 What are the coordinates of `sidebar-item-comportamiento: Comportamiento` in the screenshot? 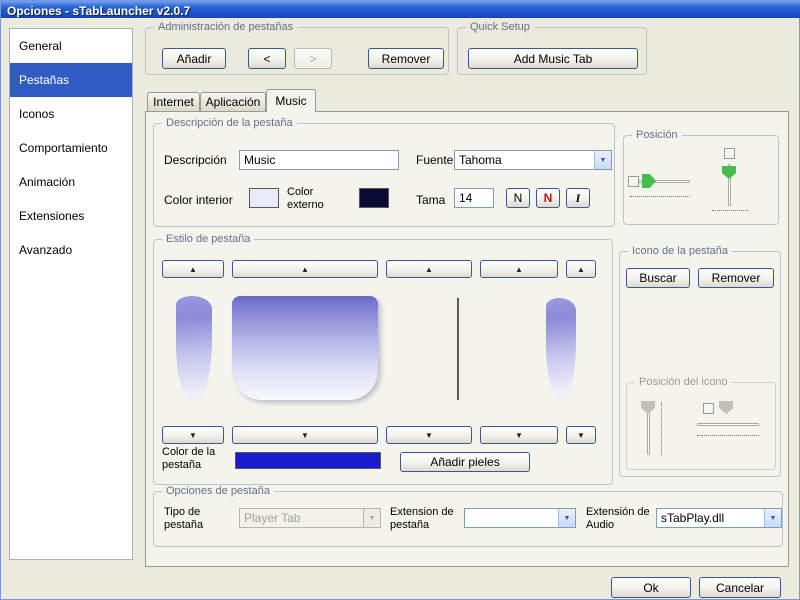 It's located at (71, 148).